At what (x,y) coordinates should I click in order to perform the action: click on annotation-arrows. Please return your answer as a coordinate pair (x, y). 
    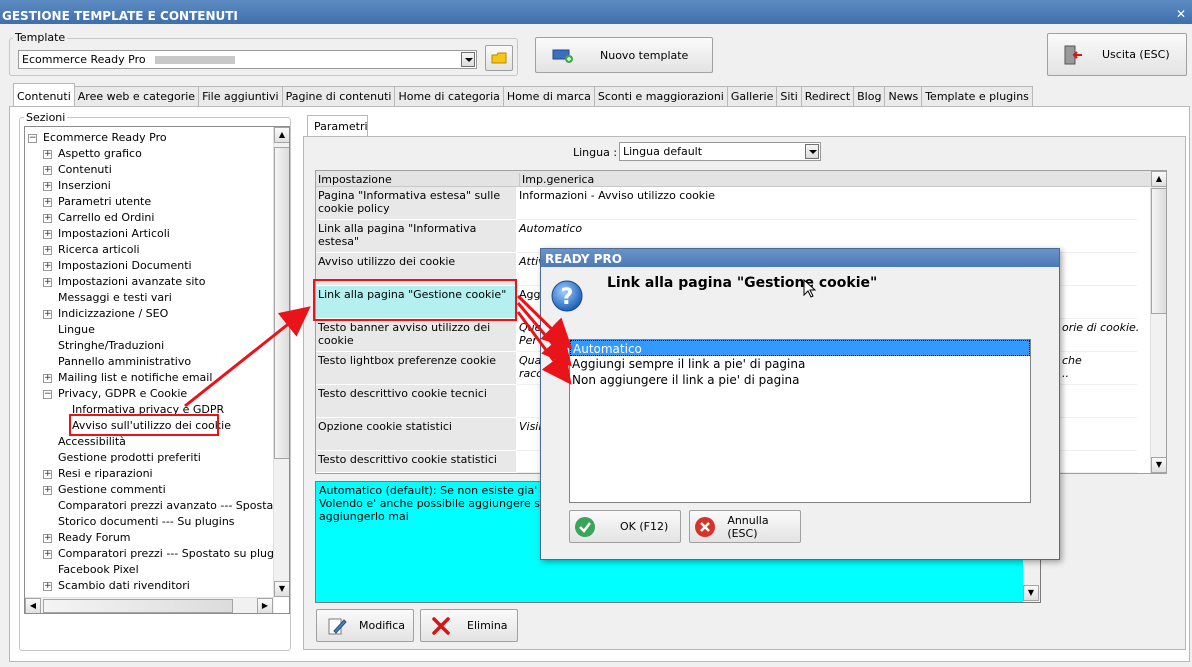
    Looking at the image, I should click on (378, 351).